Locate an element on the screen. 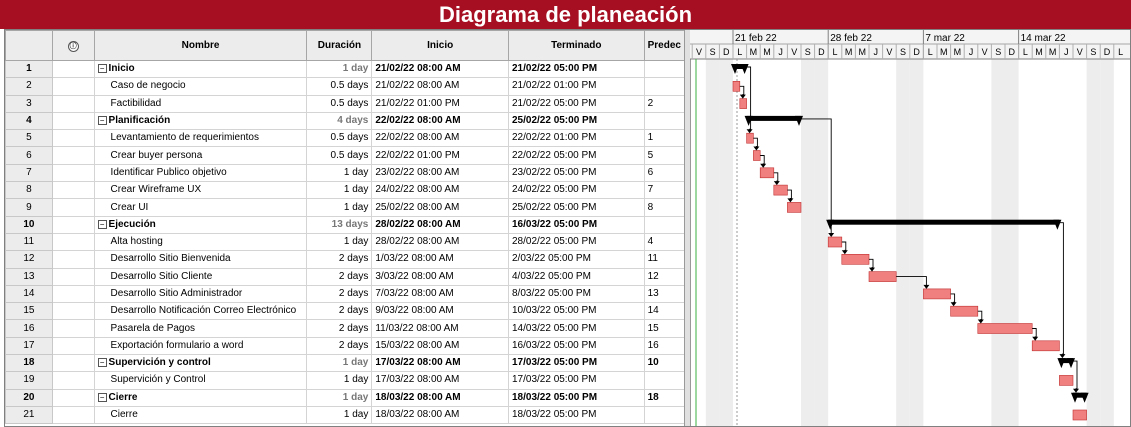 The width and height of the screenshot is (1131, 427). task-name-cell: Supervición y Control is located at coordinates (200, 380).